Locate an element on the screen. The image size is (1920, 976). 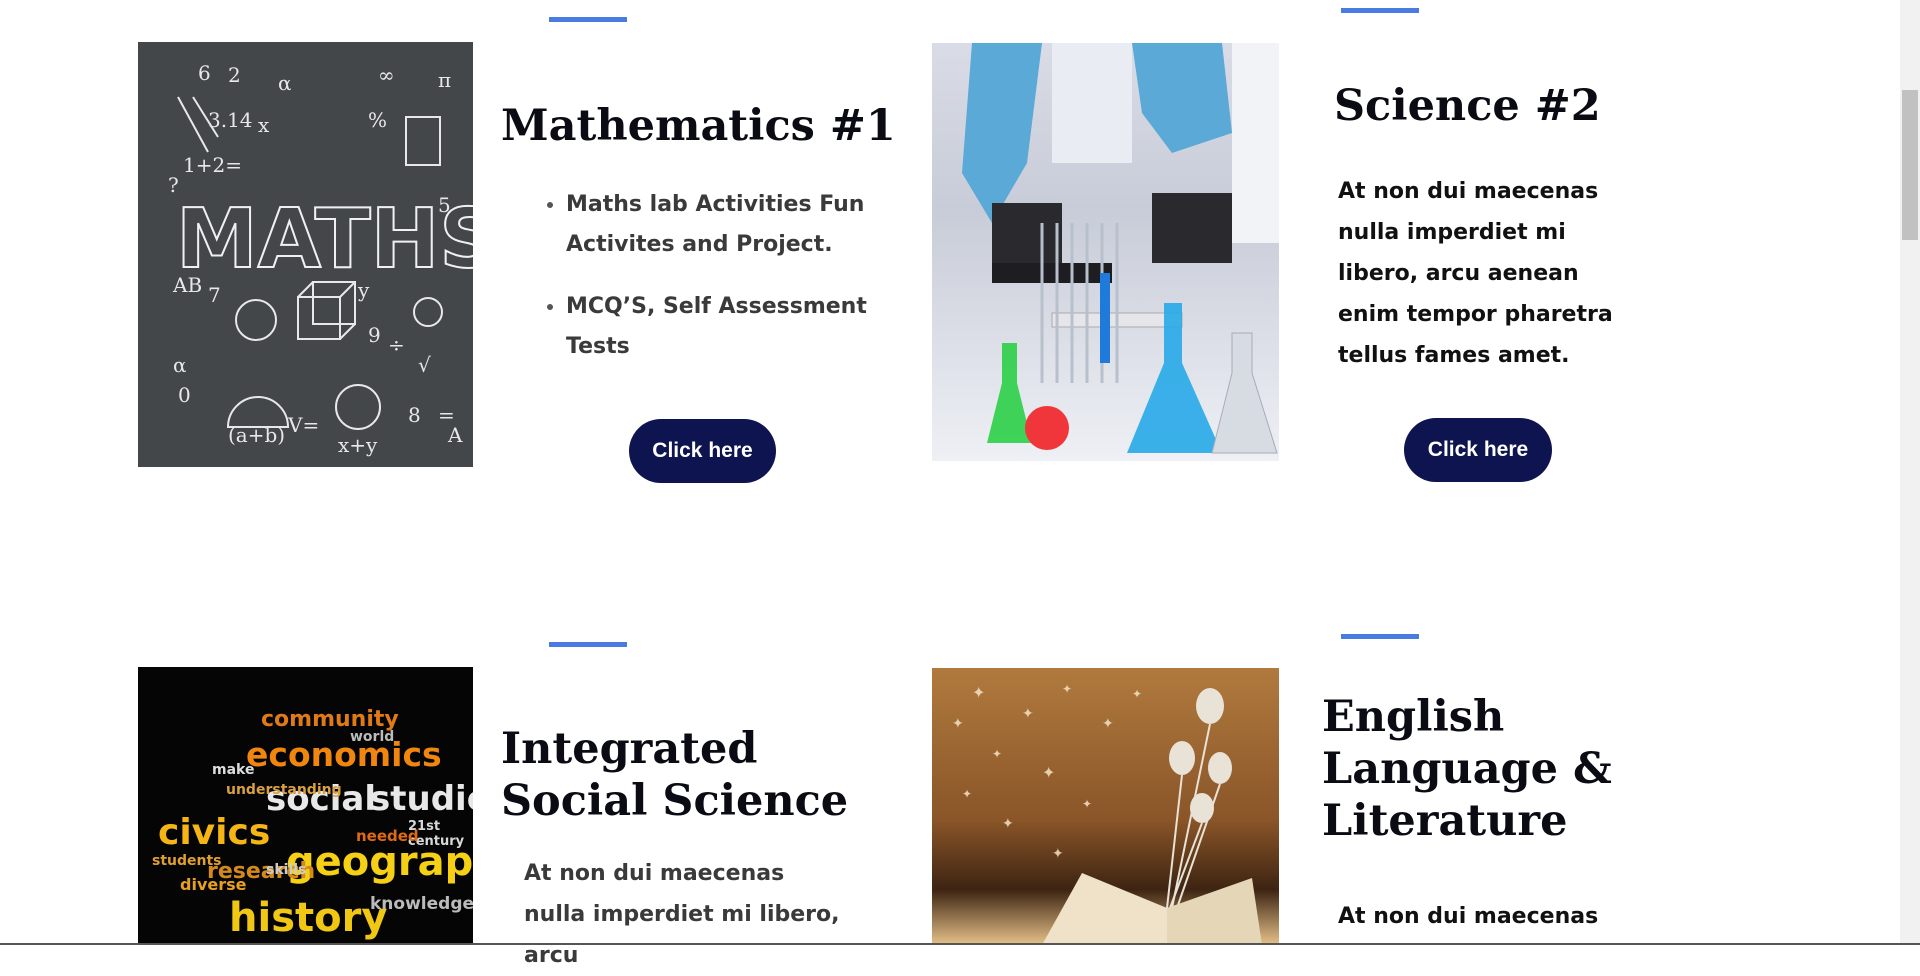
word-cloud-word: diverse is located at coordinates (213, 884).